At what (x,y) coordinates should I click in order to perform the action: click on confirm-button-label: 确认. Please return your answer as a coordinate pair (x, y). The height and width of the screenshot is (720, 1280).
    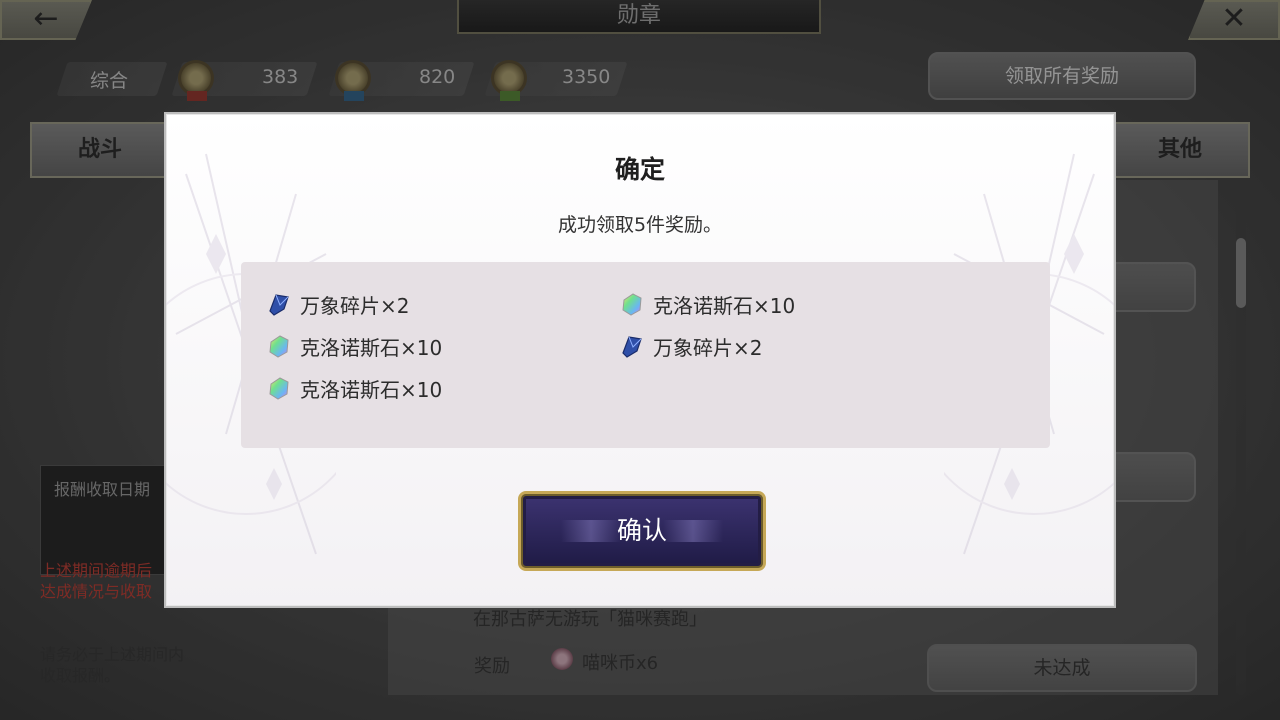
    Looking at the image, I should click on (641, 530).